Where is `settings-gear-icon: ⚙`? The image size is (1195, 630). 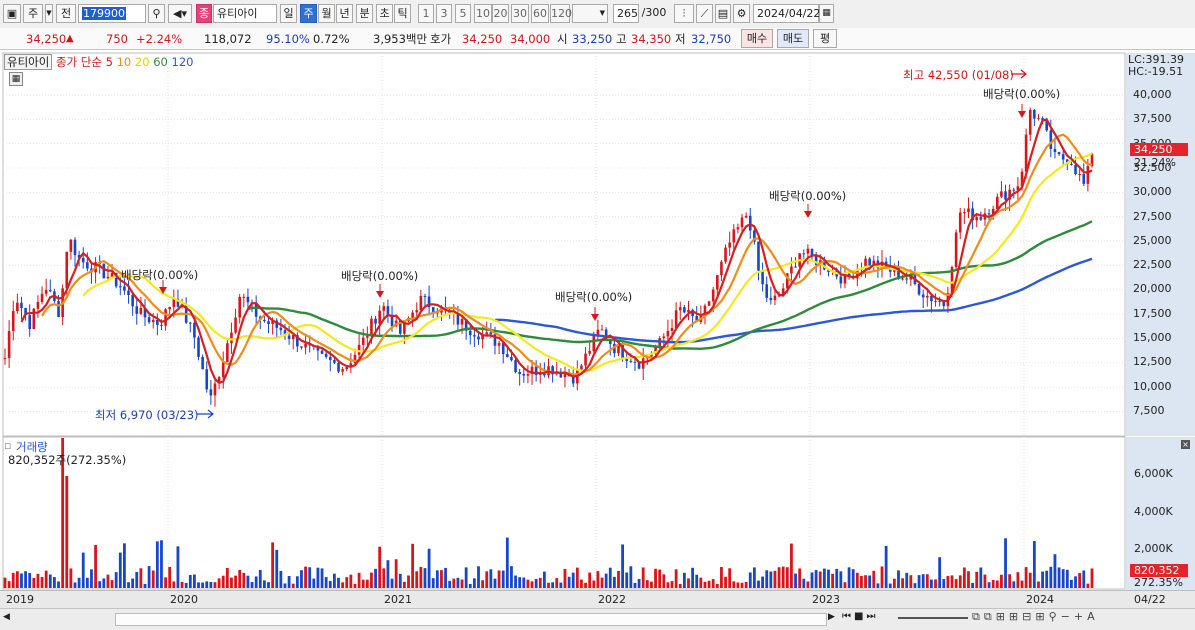 settings-gear-icon: ⚙ is located at coordinates (741, 13).